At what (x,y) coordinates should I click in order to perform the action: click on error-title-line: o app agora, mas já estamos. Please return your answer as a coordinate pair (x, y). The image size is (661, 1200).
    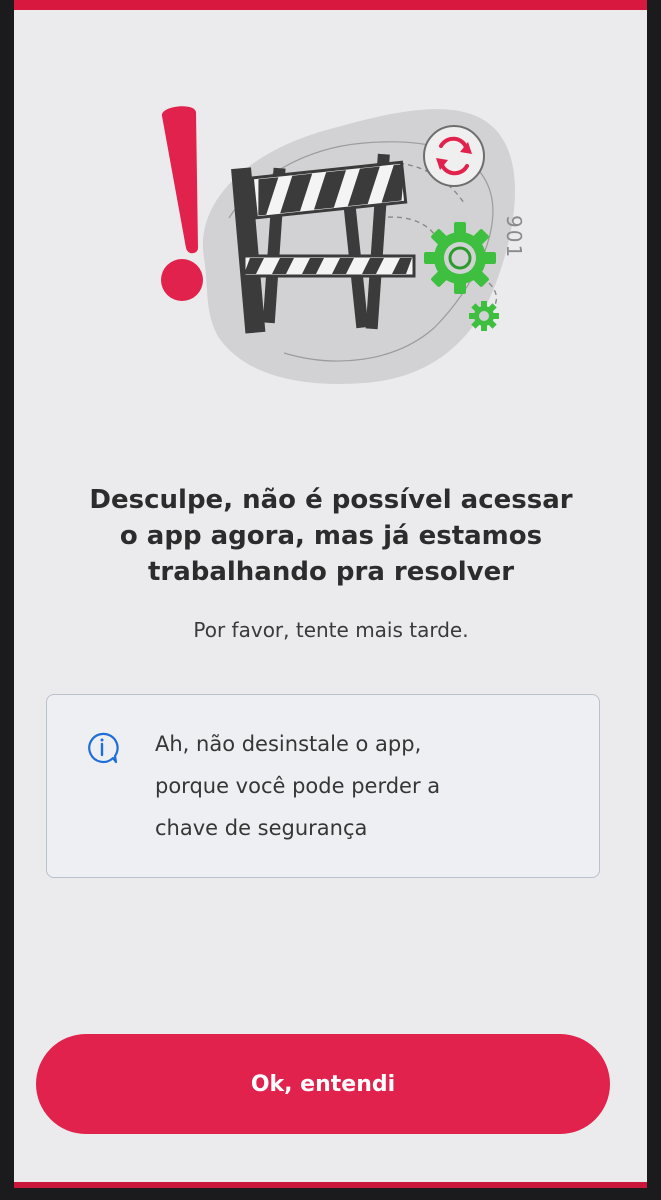
    Looking at the image, I should click on (331, 536).